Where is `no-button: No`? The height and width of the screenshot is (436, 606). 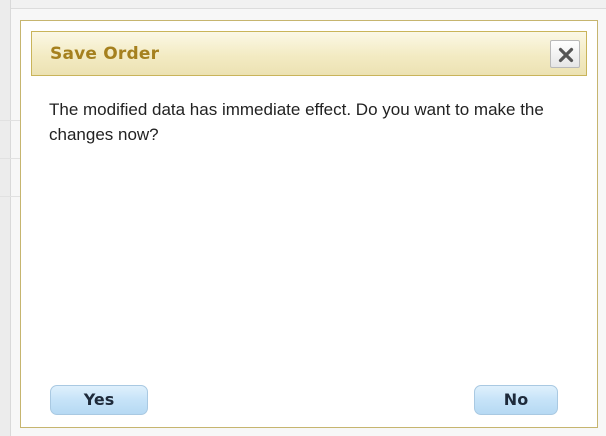 no-button: No is located at coordinates (516, 400).